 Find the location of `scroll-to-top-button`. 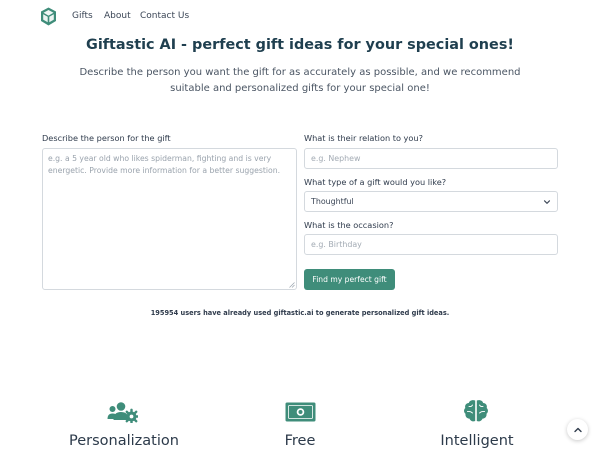

scroll-to-top-button is located at coordinates (577, 429).